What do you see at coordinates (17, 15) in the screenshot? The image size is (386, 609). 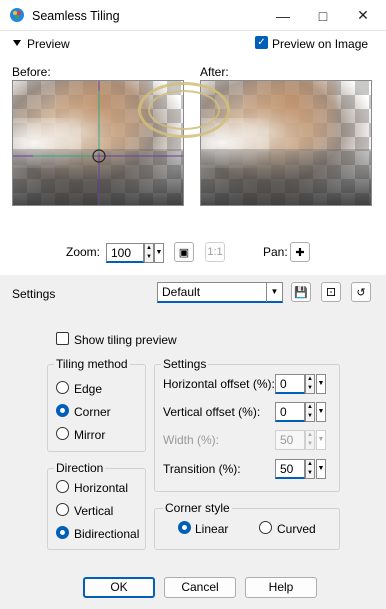 I see `app-icon` at bounding box center [17, 15].